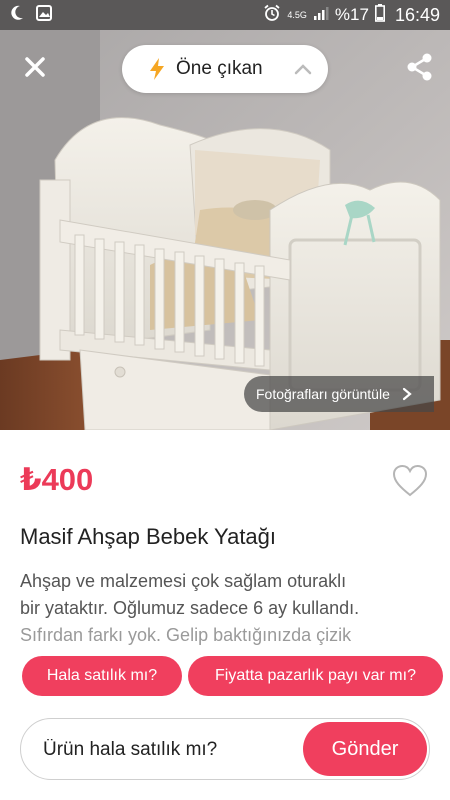 The image size is (450, 800). I want to click on clock: 16:49, so click(417, 14).